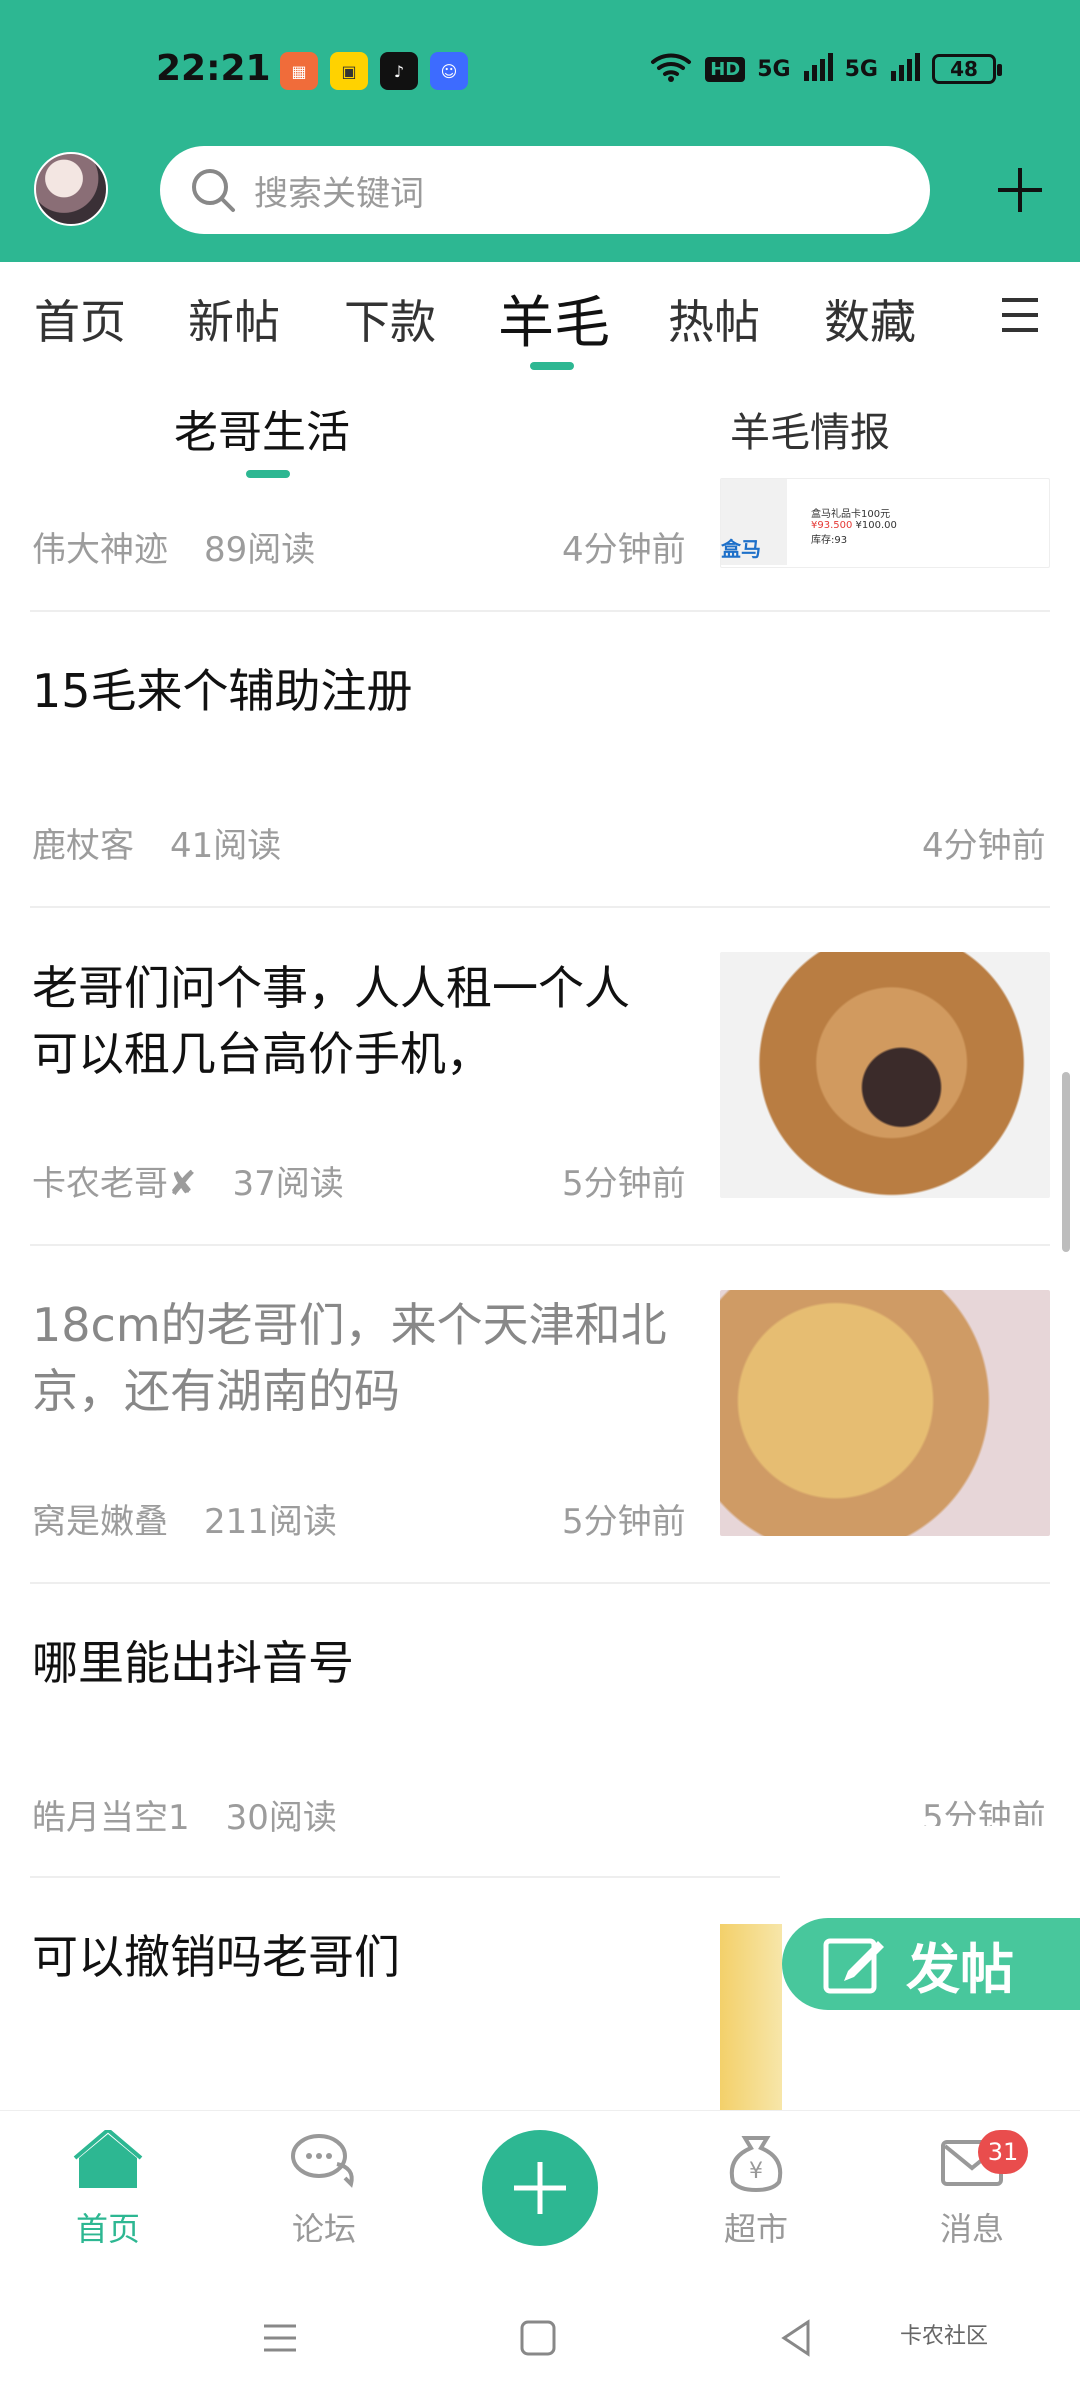 The height and width of the screenshot is (2400, 1080). Describe the element at coordinates (216, 1391) in the screenshot. I see `post-title-line2: 京，还有湖南的码` at that location.